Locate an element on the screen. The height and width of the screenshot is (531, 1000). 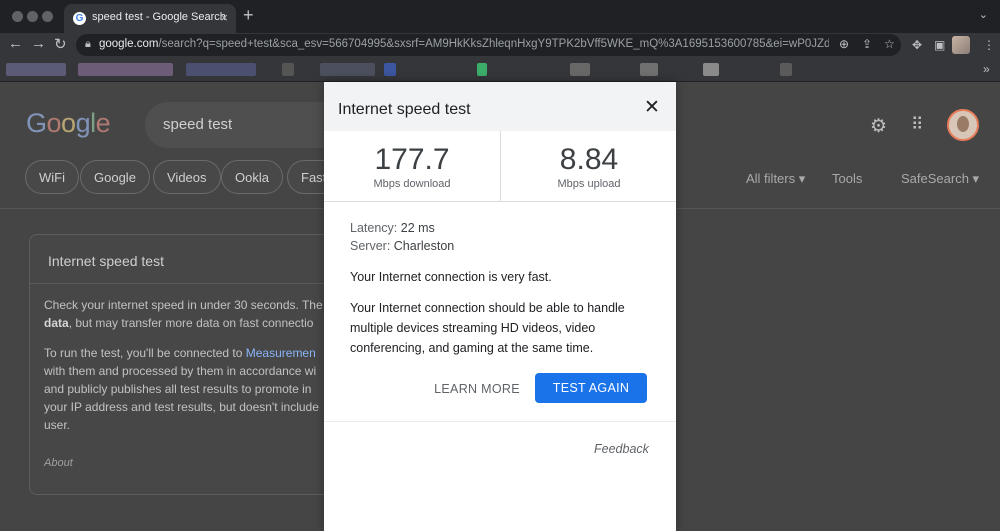
google-logo: Google is located at coordinates (68, 123).